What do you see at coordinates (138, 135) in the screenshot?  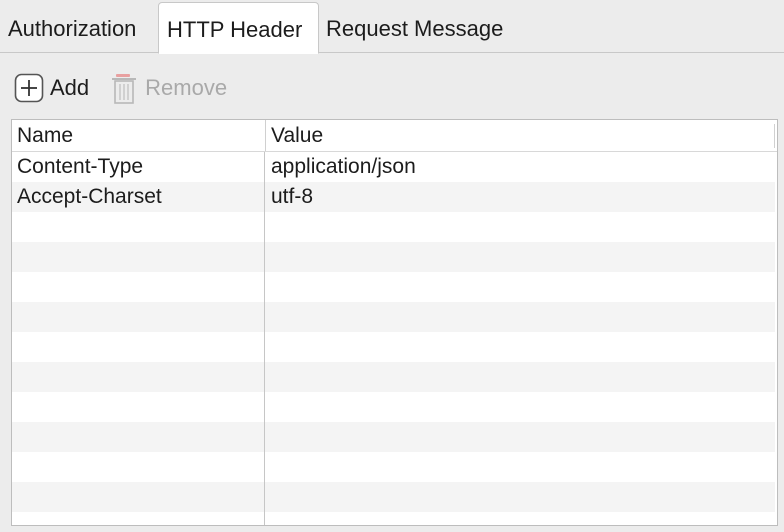 I see `column-header-name: Name` at bounding box center [138, 135].